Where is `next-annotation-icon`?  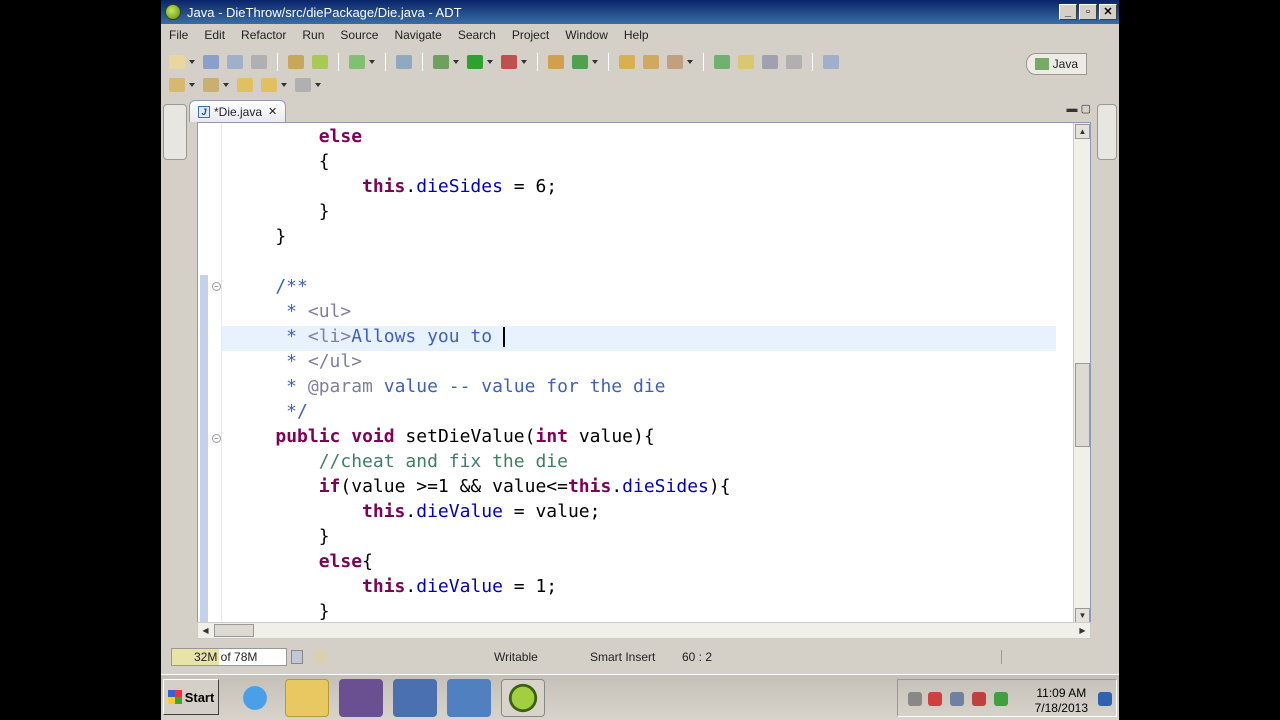 next-annotation-icon is located at coordinates (177, 85).